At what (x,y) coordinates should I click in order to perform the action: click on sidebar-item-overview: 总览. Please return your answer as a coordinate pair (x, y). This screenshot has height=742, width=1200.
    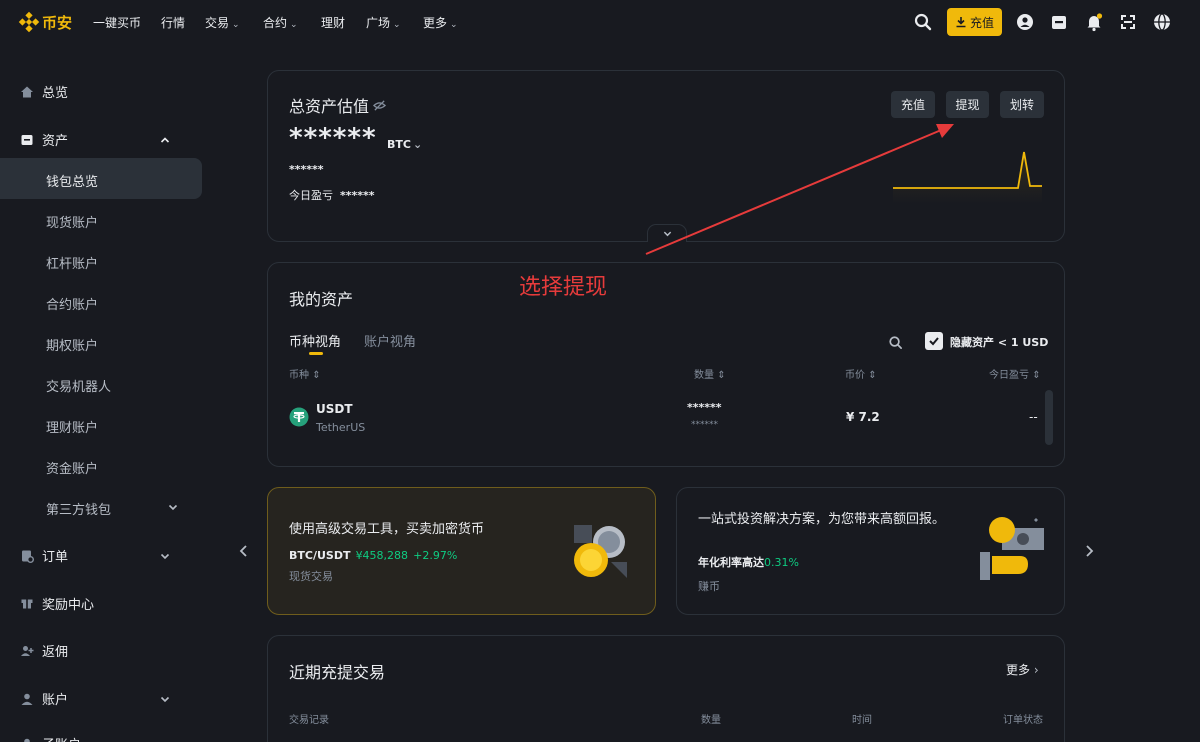
    Looking at the image, I should click on (111, 91).